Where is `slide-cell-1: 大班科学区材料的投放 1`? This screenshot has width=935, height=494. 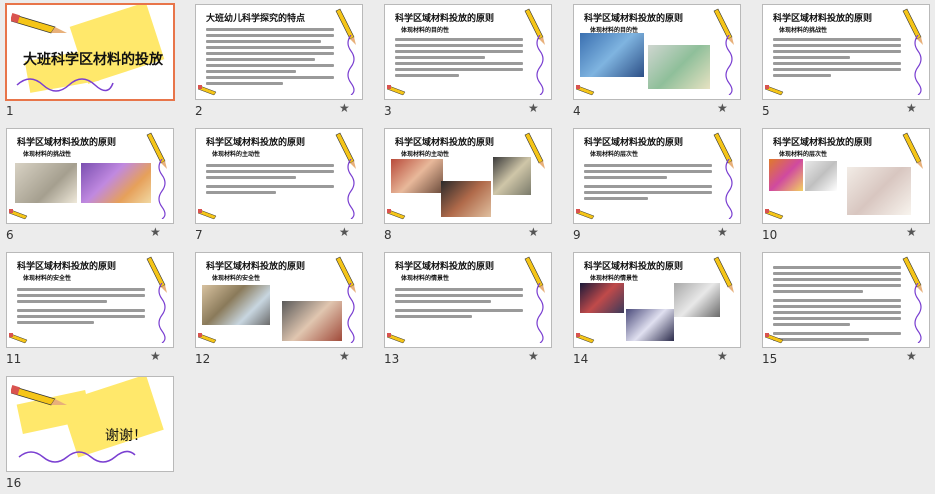
slide-cell-1: 大班科学区材料的投放 1 is located at coordinates (90, 59).